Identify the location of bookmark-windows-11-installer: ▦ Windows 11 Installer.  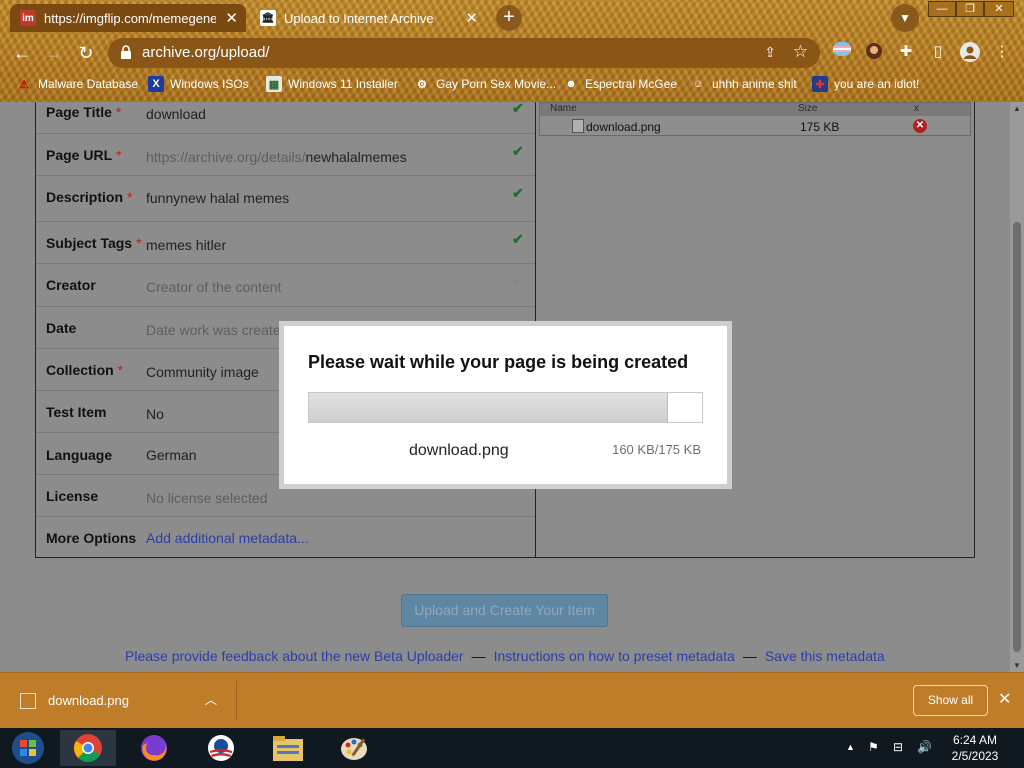
(332, 84).